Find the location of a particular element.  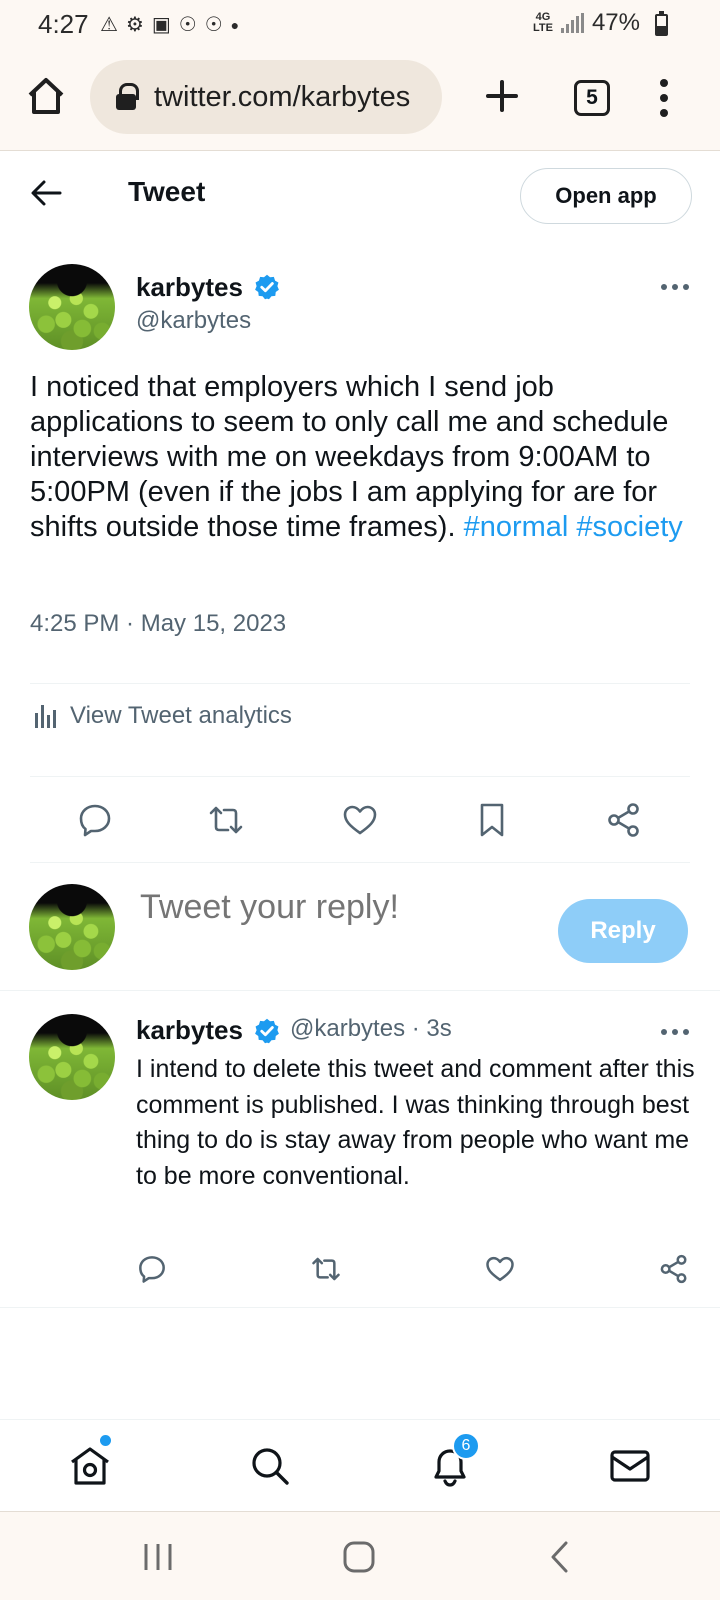

author-name: karbytes is located at coordinates (189, 287).